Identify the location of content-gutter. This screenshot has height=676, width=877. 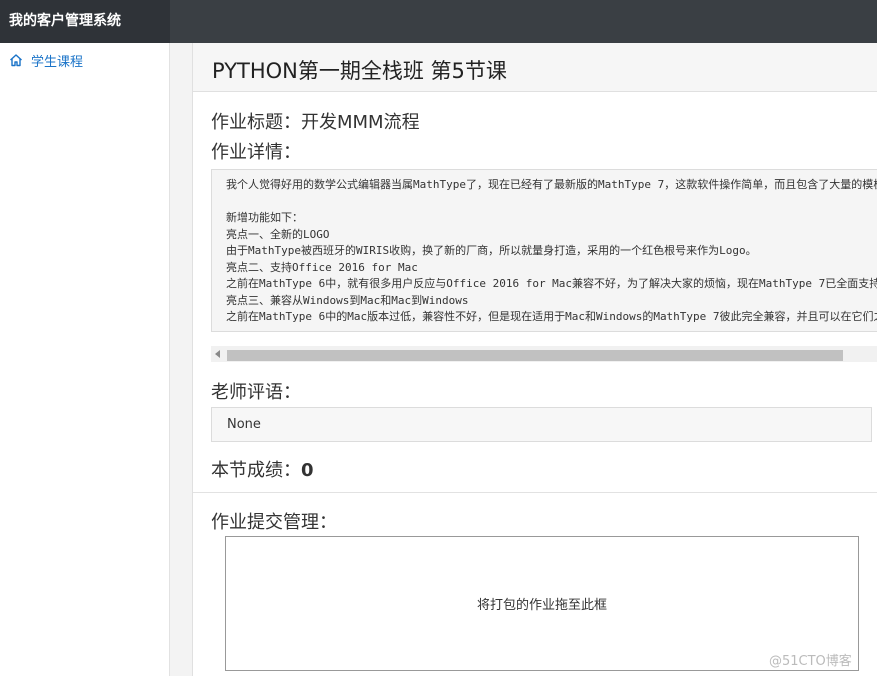
(181, 359).